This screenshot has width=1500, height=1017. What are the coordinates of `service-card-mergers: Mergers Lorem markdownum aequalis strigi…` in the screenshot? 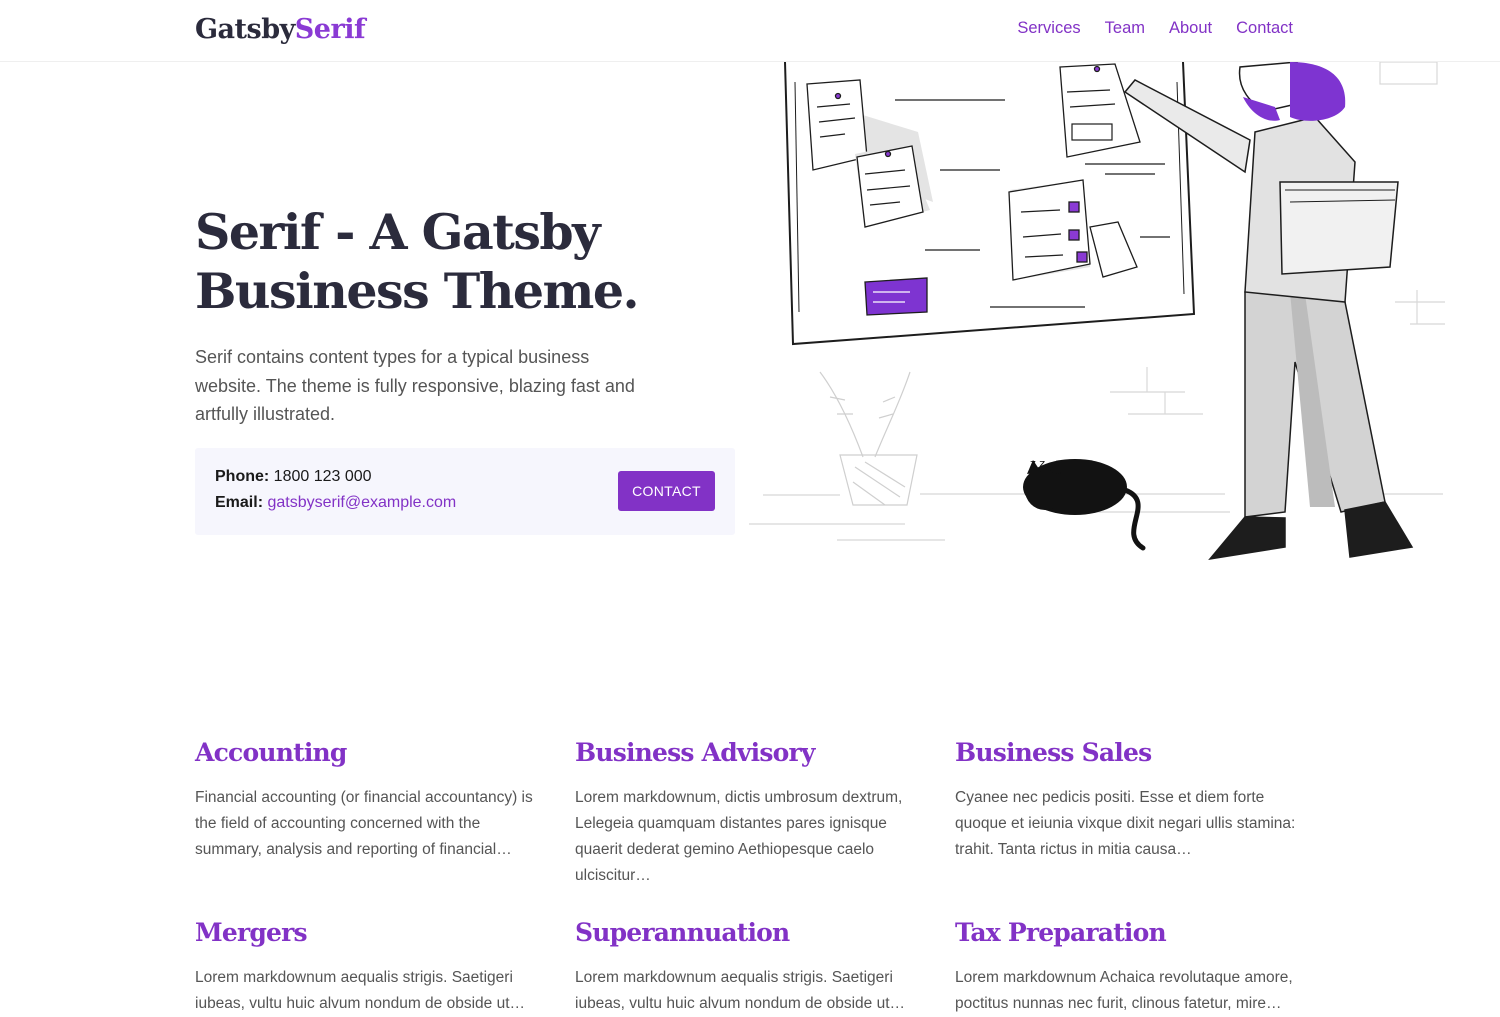 It's located at (372, 967).